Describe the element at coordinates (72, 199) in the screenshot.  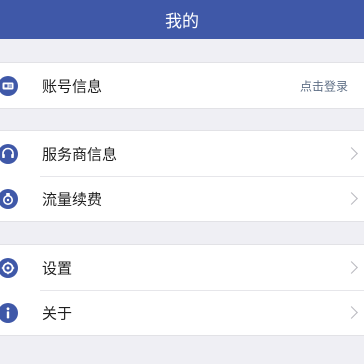
I see `data-renewal-label: 流量续费` at that location.